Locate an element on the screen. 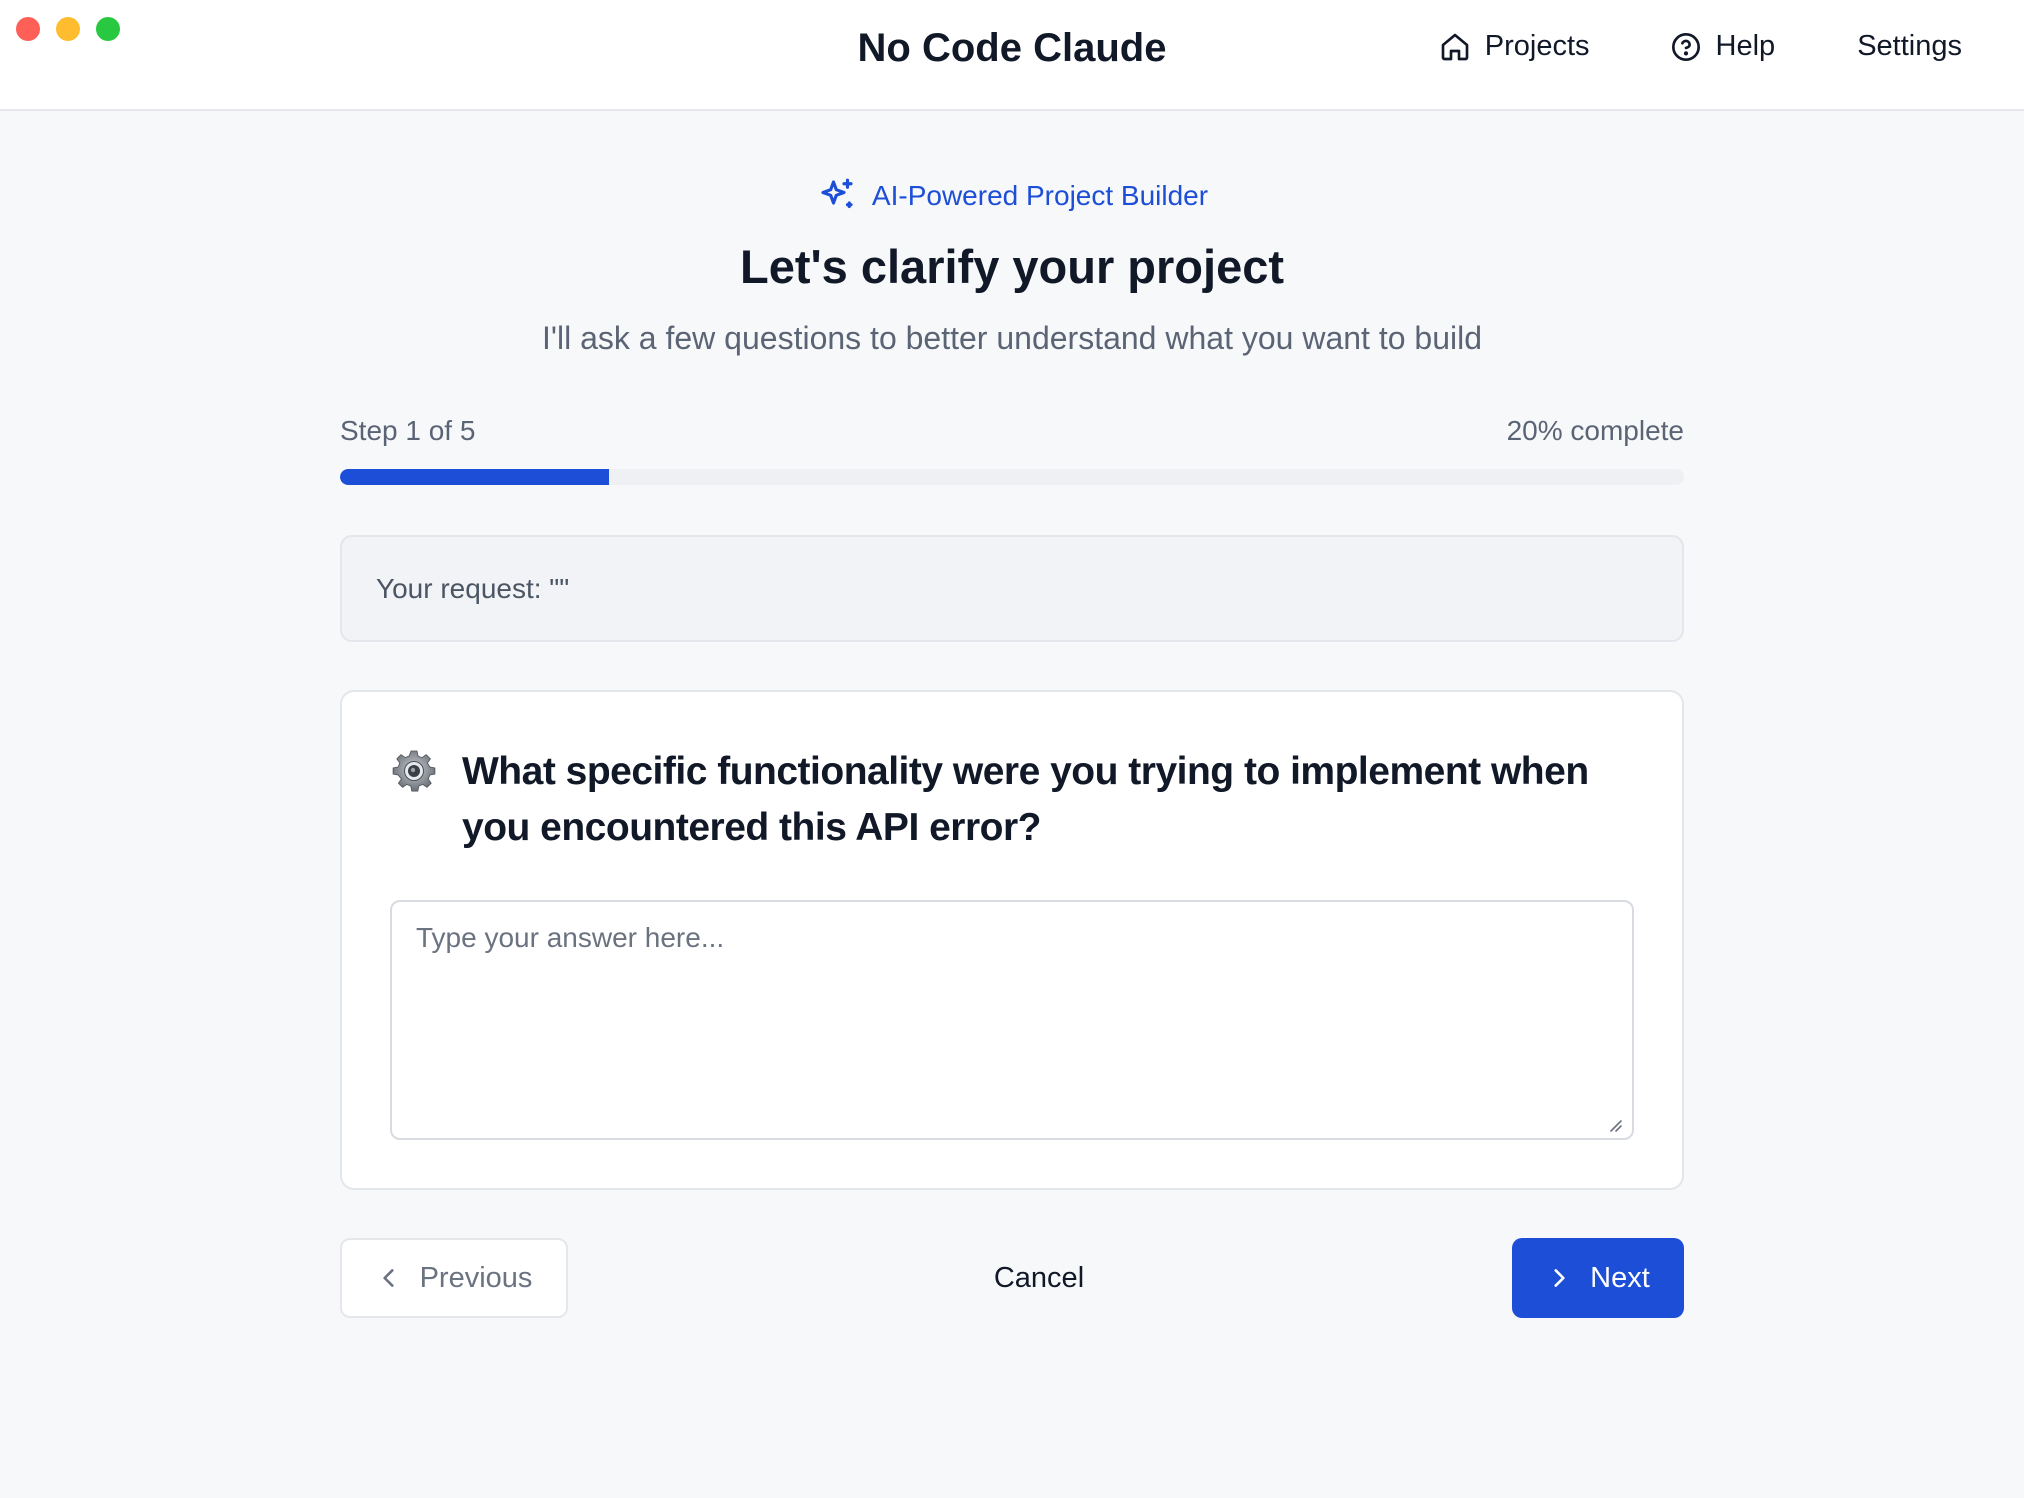 The height and width of the screenshot is (1498, 2024). previous-button: Previous is located at coordinates (454, 1278).